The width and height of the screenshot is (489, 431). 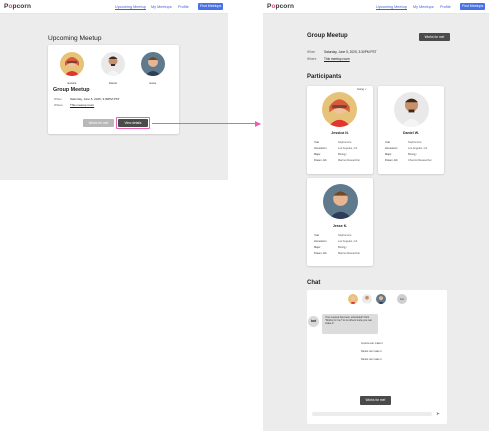 What do you see at coordinates (153, 64) in the screenshot?
I see `avatar-jesse` at bounding box center [153, 64].